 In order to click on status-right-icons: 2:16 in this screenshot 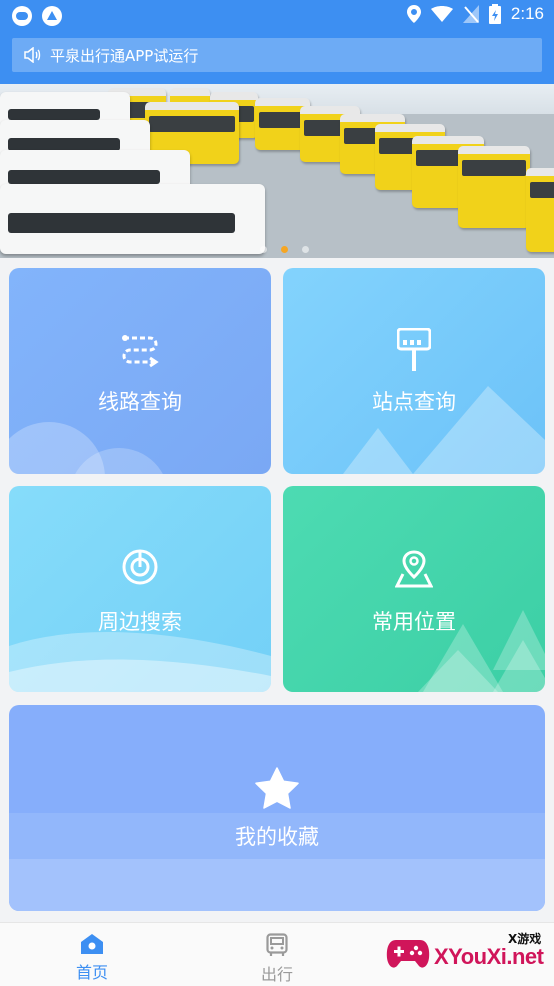, I will do `click(475, 14)`.